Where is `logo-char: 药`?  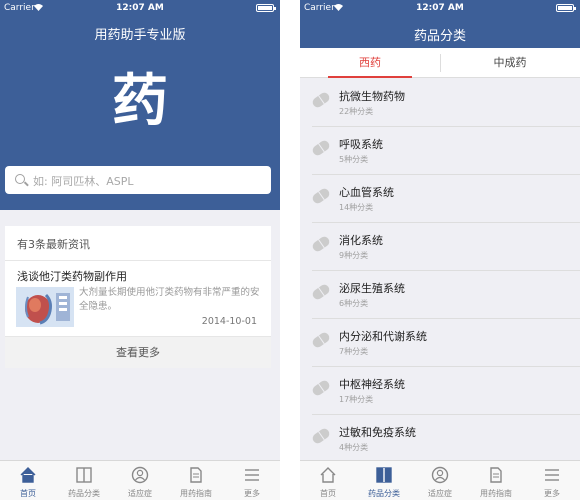
logo-char: 药 is located at coordinates (140, 101).